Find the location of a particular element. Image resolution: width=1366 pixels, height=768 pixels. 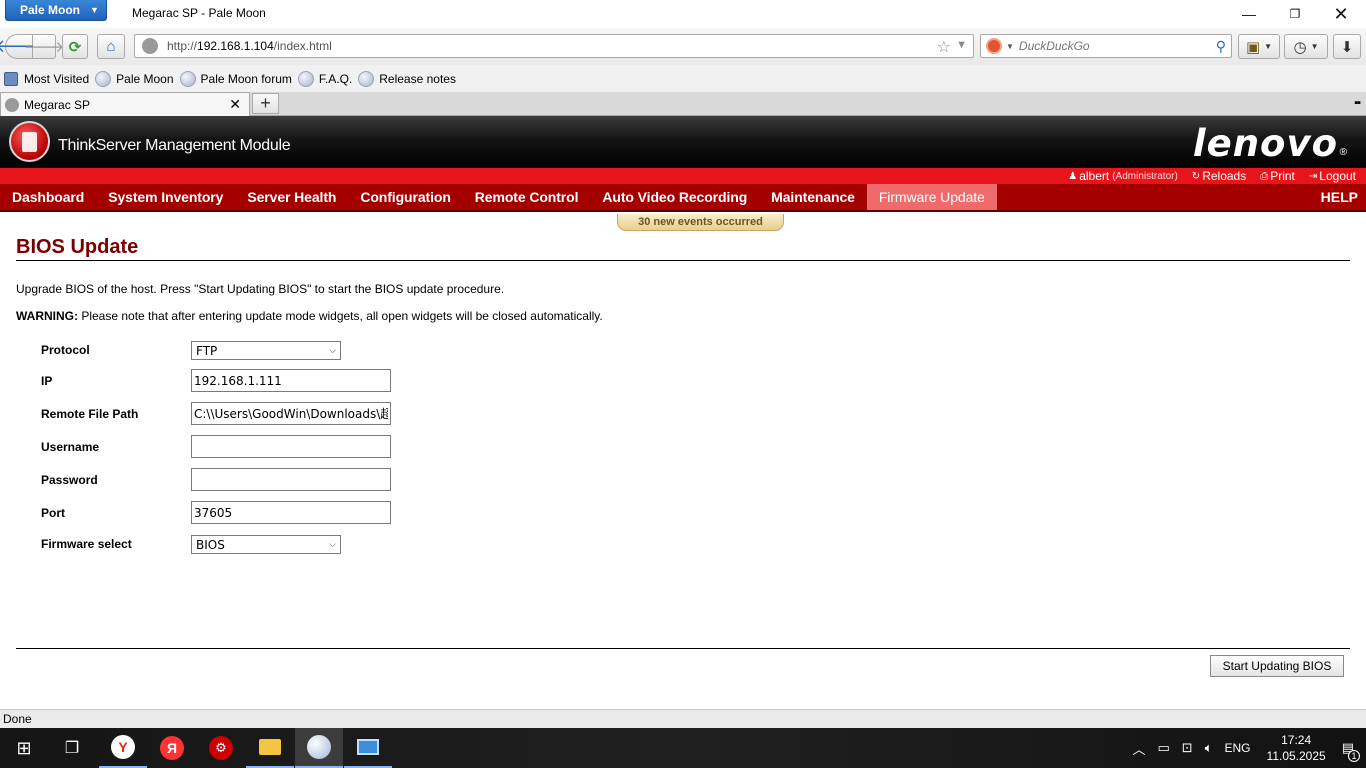

url-prefix: http:// is located at coordinates (182, 46).